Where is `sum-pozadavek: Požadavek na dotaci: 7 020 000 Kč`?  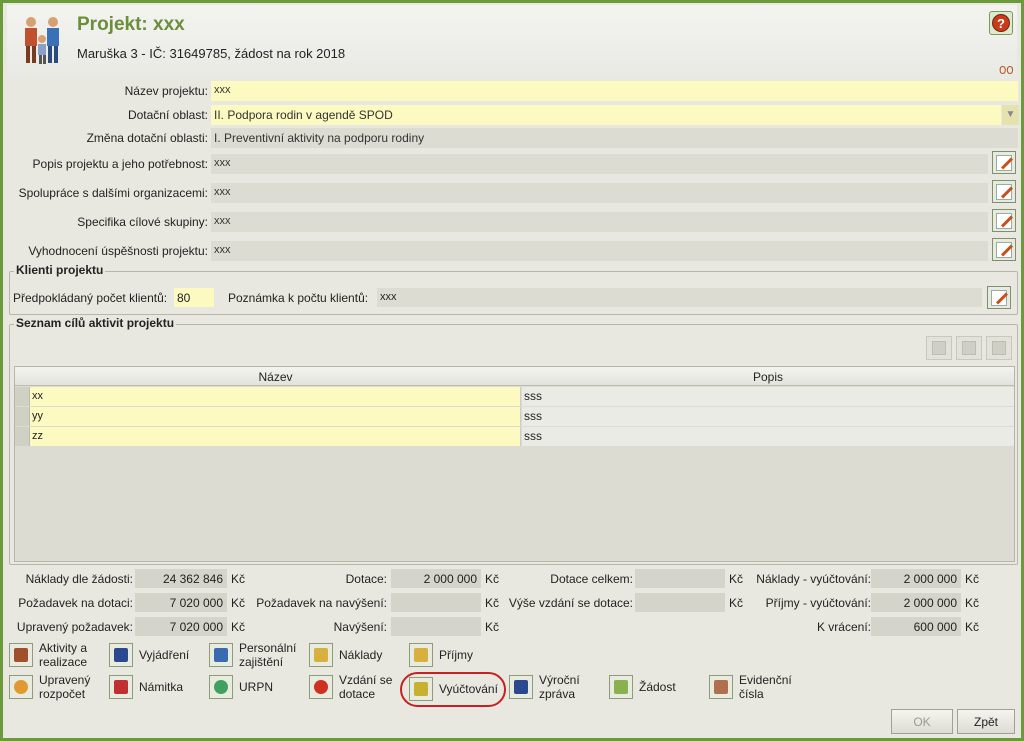 sum-pozadavek: Požadavek na dotaci: 7 020 000 Kč is located at coordinates (128, 603).